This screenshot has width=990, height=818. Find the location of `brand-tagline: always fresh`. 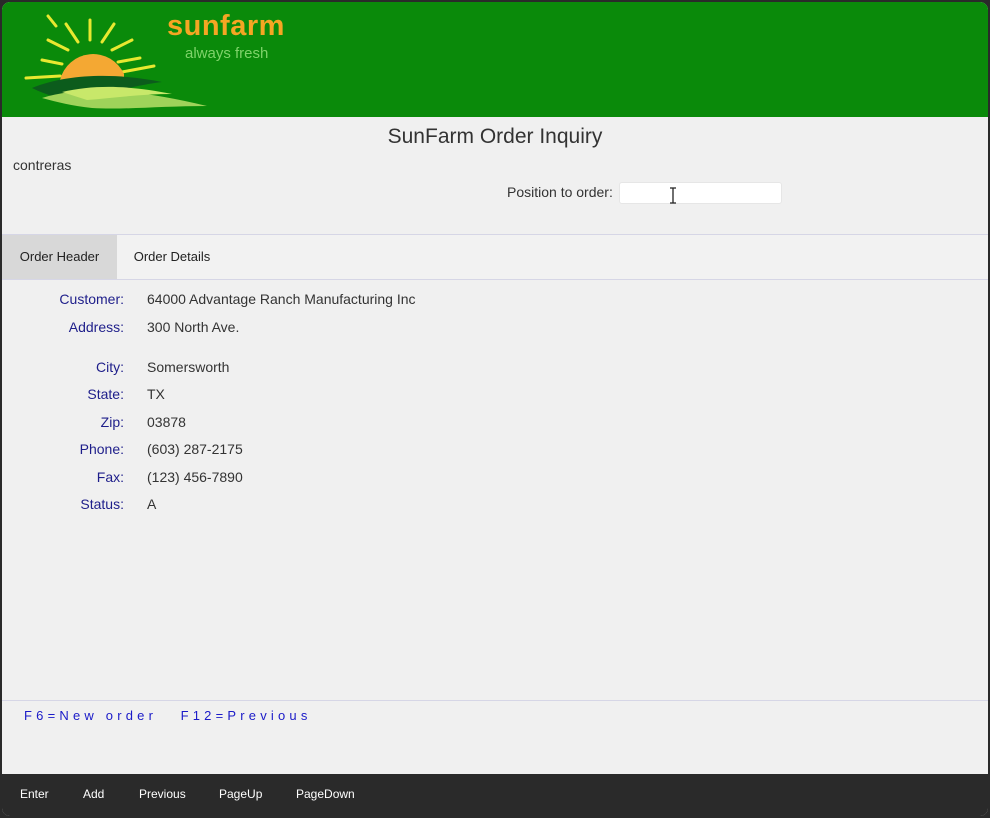

brand-tagline: always fresh is located at coordinates (227, 53).